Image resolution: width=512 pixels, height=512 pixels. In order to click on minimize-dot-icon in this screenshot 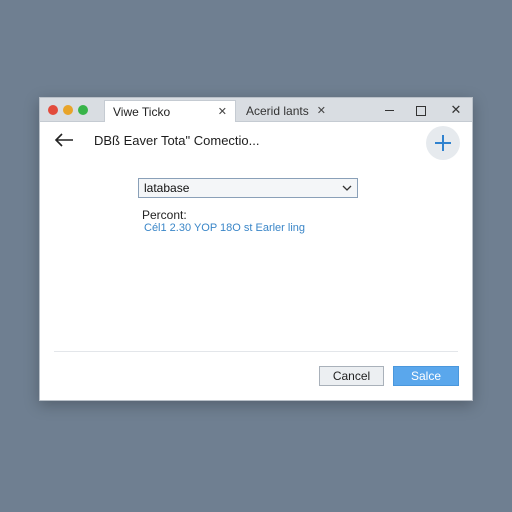, I will do `click(68, 110)`.